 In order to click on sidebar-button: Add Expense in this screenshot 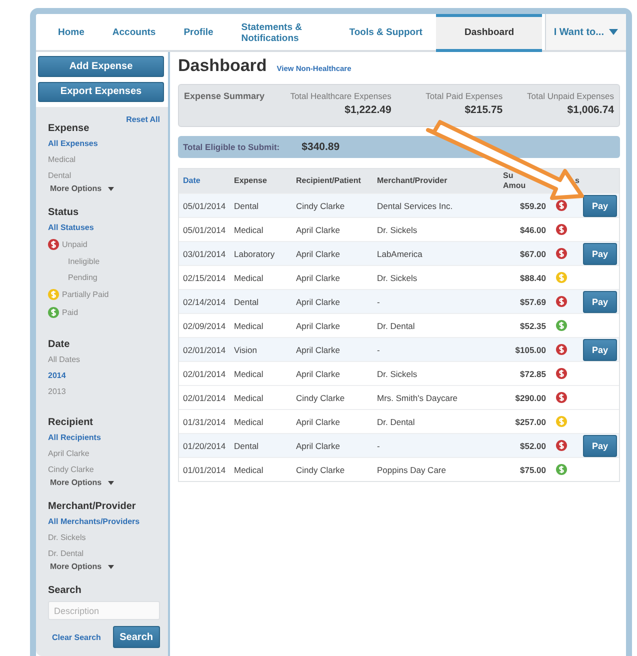, I will do `click(101, 66)`.